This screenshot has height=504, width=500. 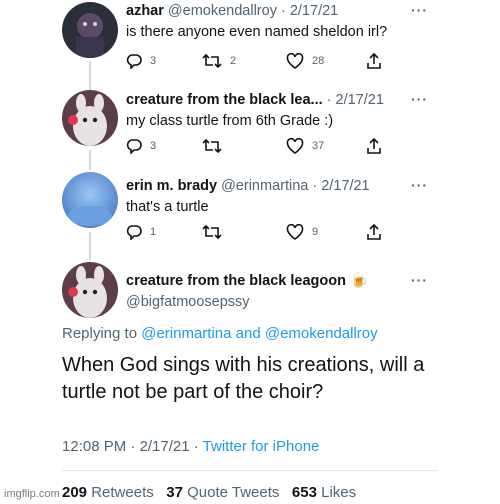 What do you see at coordinates (222, 11) in the screenshot?
I see `handle: @emokendallroy` at bounding box center [222, 11].